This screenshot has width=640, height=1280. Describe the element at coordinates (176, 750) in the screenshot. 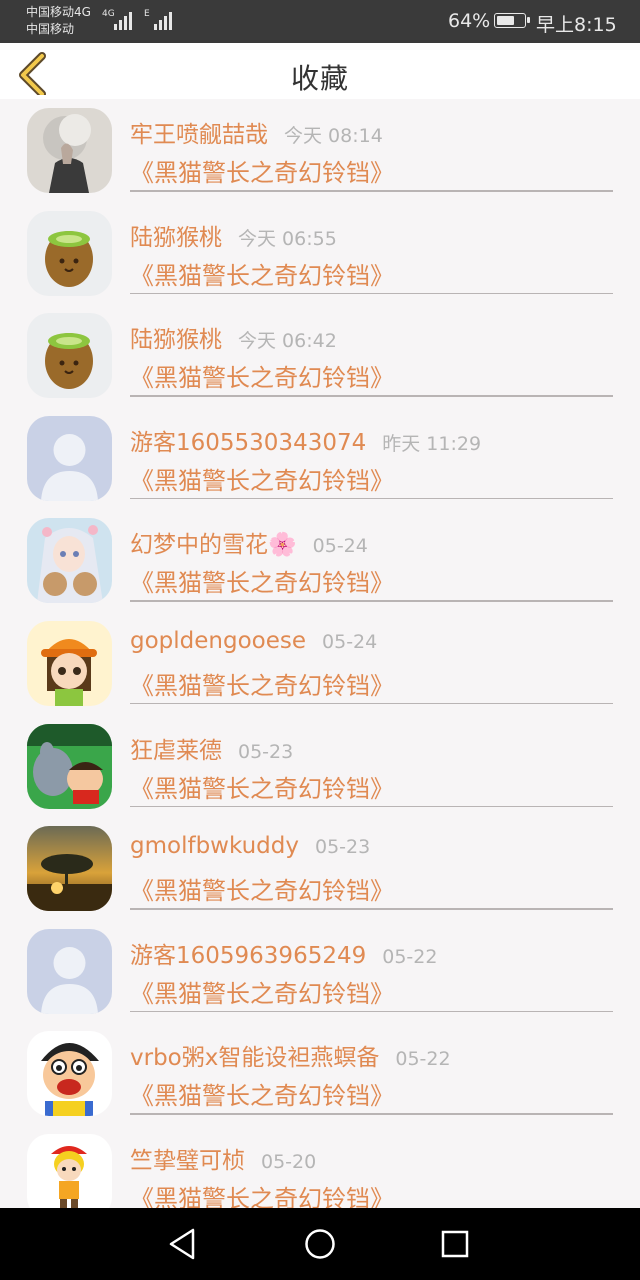

I see `user-name-text: 狂虐莱德` at that location.